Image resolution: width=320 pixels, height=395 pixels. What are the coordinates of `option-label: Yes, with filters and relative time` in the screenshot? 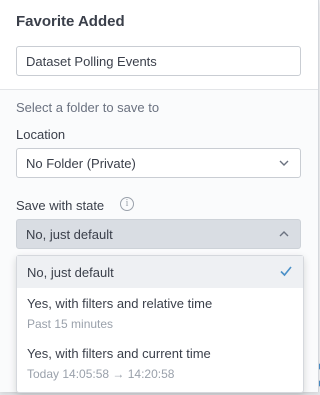 It's located at (120, 303).